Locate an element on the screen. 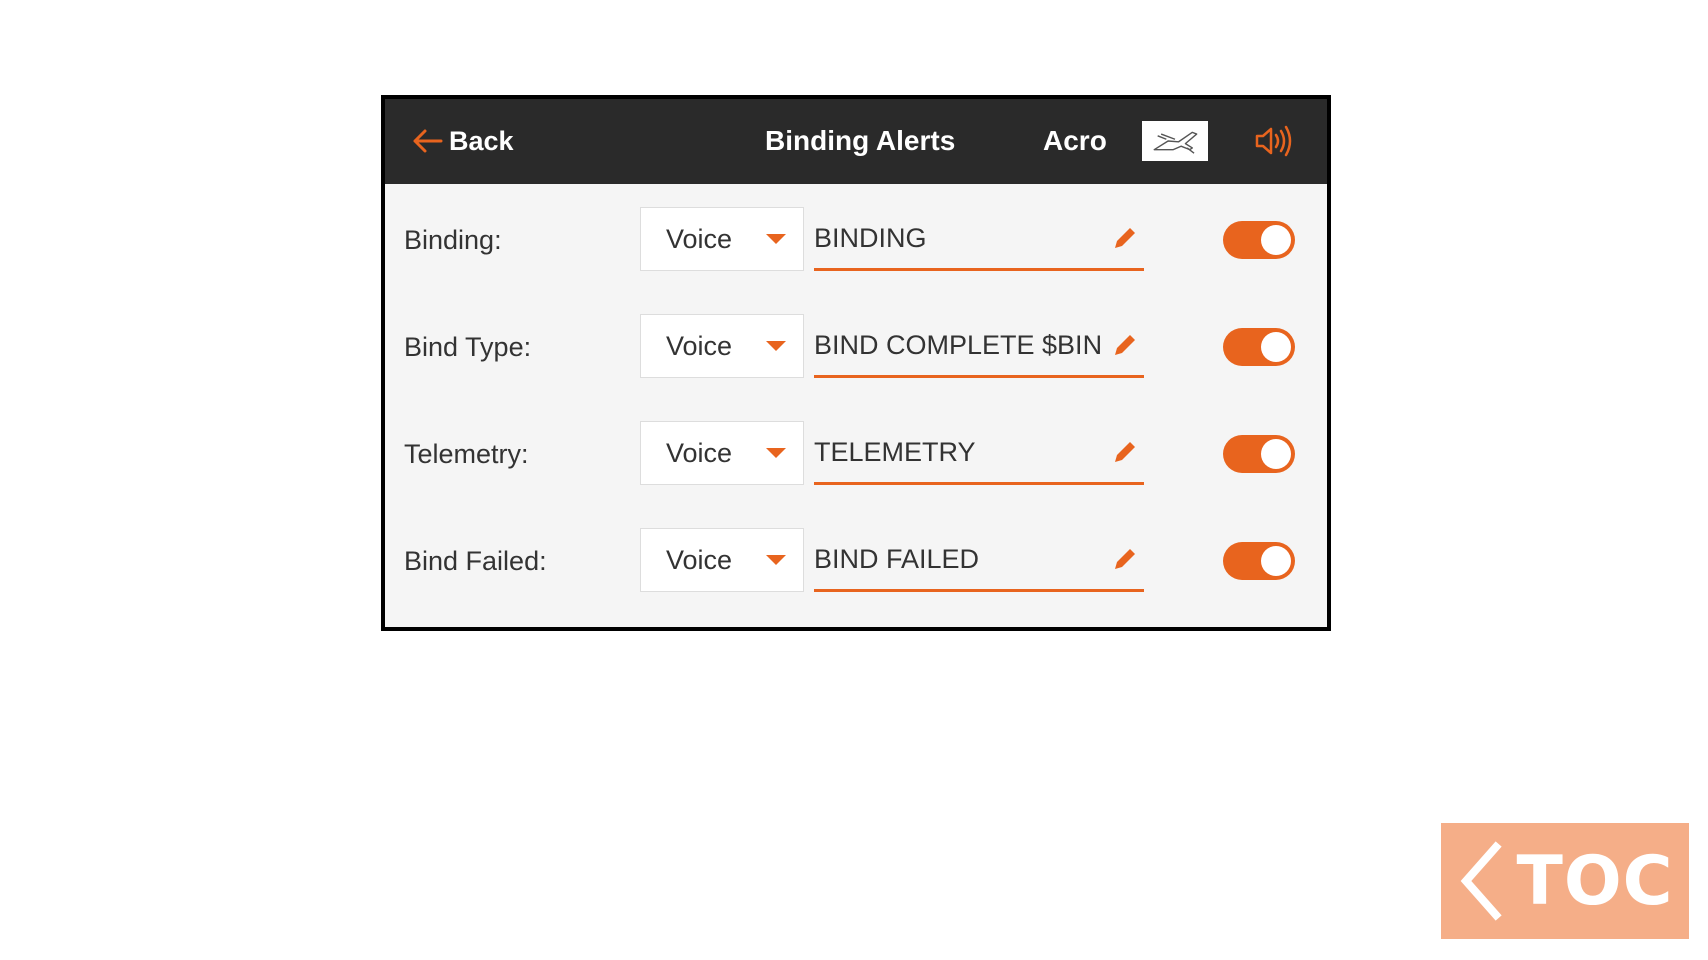 The height and width of the screenshot is (960, 1708). airplane-icon is located at coordinates (1175, 141).